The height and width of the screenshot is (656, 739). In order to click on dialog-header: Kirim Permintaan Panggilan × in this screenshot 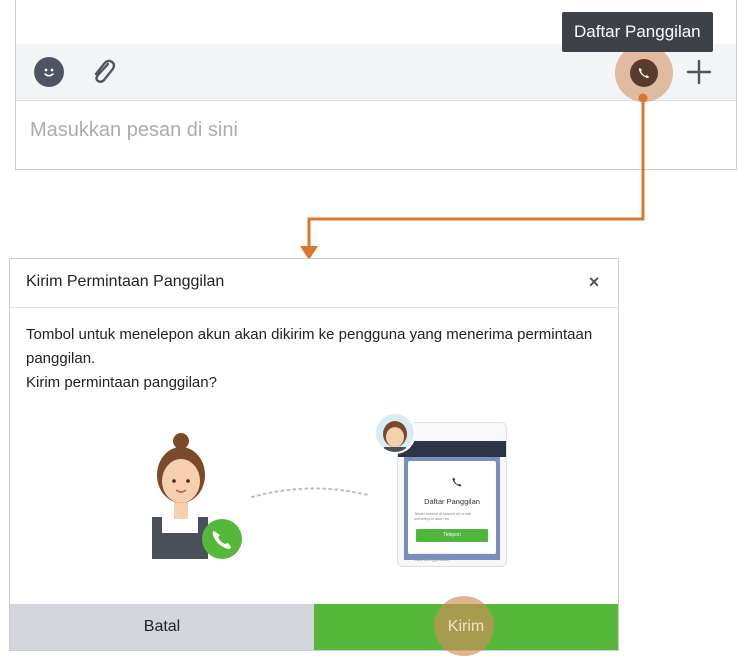, I will do `click(314, 283)`.